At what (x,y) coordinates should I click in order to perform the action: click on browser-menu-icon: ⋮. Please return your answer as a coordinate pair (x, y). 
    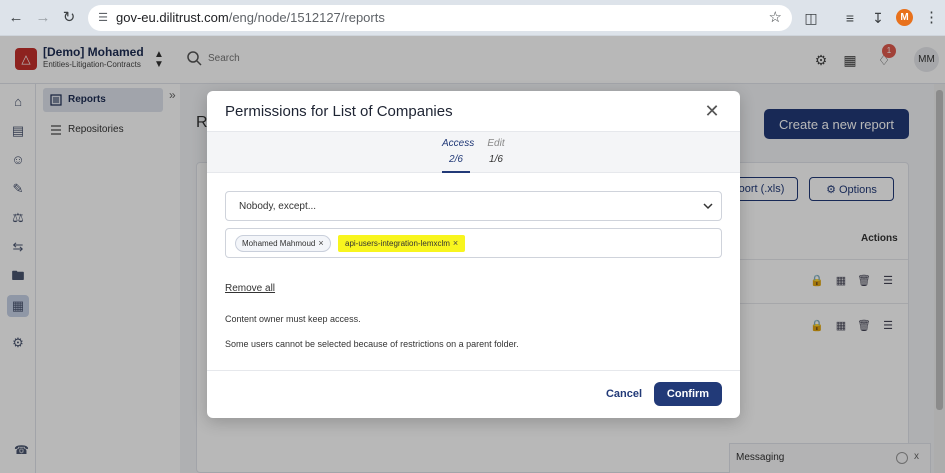
    Looking at the image, I should click on (931, 18).